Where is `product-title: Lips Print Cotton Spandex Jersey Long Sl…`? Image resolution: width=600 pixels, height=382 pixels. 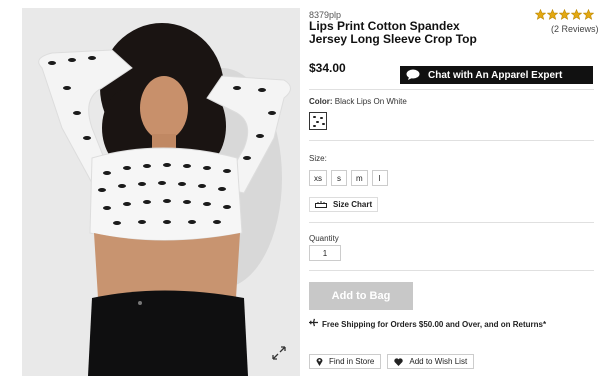 product-title: Lips Print Cotton Spandex Jersey Long Sl… is located at coordinates (393, 32).